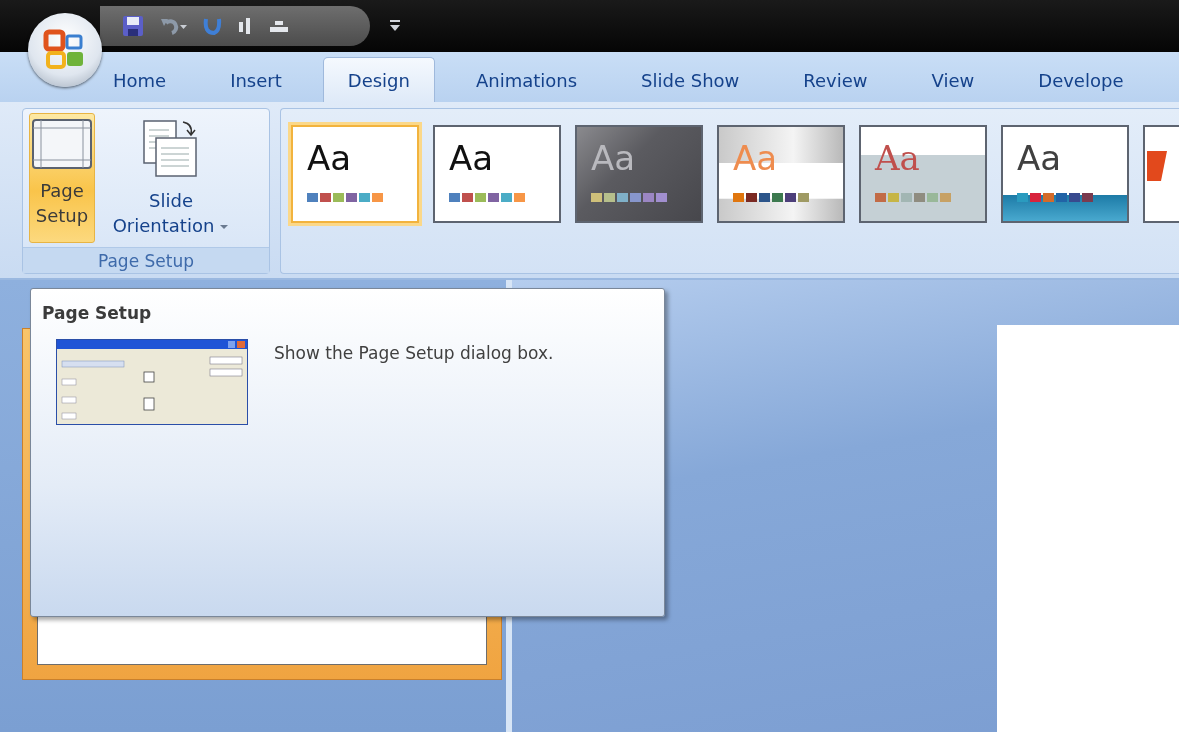  What do you see at coordinates (133, 26) in the screenshot?
I see `save-icon` at bounding box center [133, 26].